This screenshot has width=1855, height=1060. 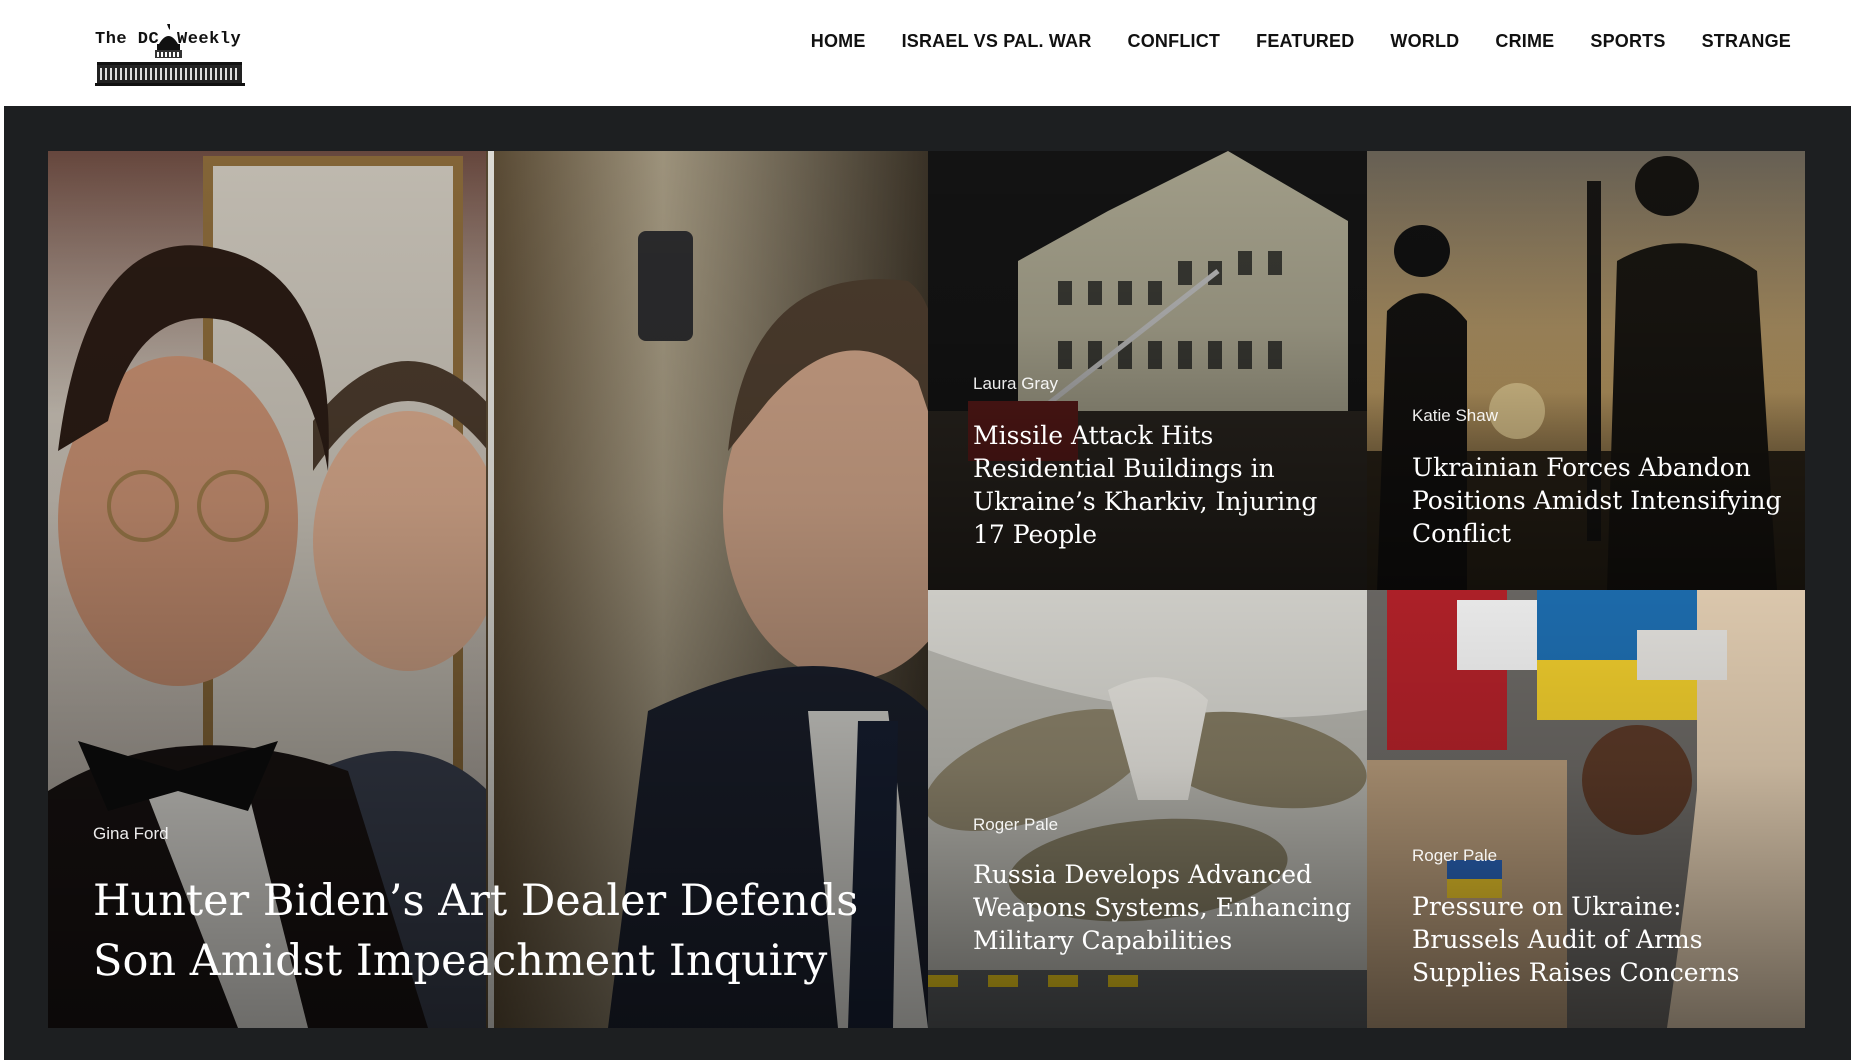 What do you see at coordinates (168, 39) in the screenshot?
I see `logo-text: The DC Weekly` at bounding box center [168, 39].